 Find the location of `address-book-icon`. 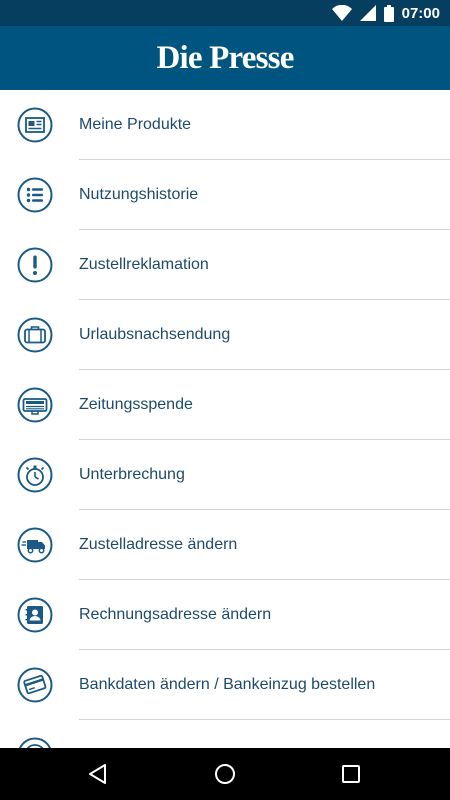

address-book-icon is located at coordinates (35, 615).